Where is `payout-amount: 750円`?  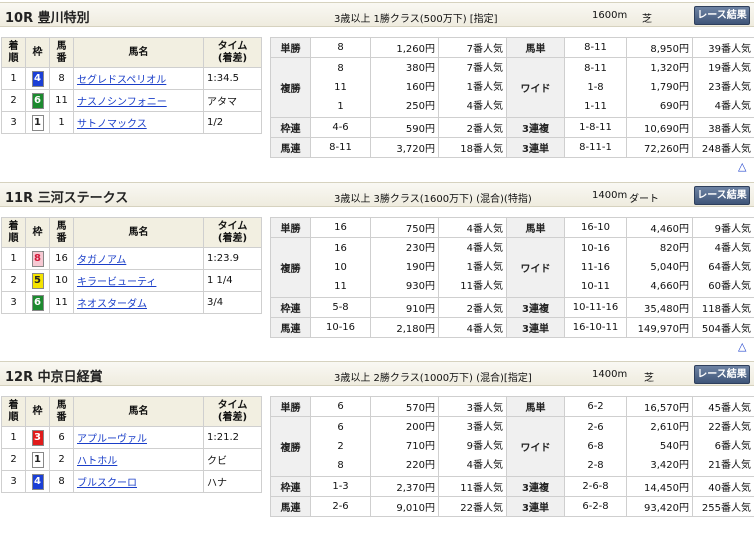 payout-amount: 750円 is located at coordinates (405, 228).